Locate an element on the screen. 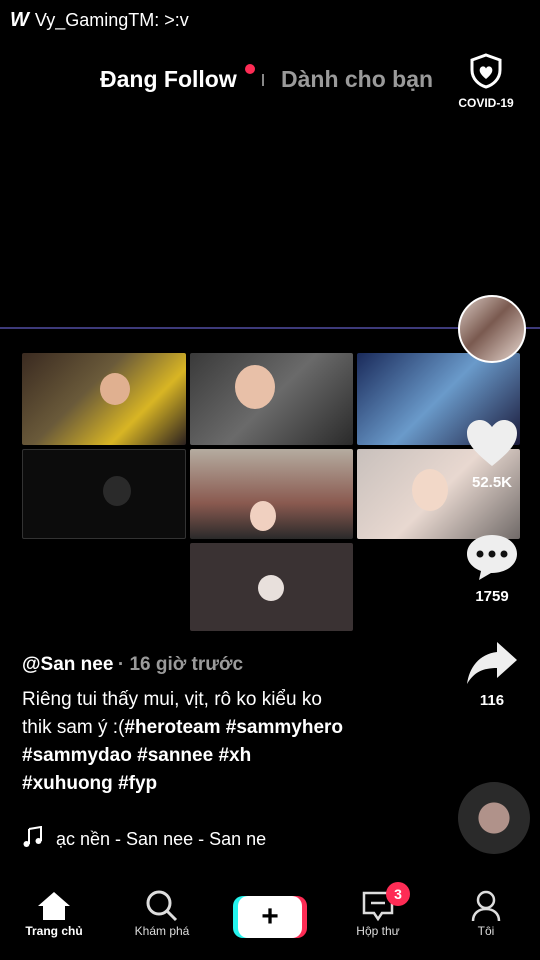 This screenshot has width=540, height=960. hashtag: #fyp is located at coordinates (137, 783).